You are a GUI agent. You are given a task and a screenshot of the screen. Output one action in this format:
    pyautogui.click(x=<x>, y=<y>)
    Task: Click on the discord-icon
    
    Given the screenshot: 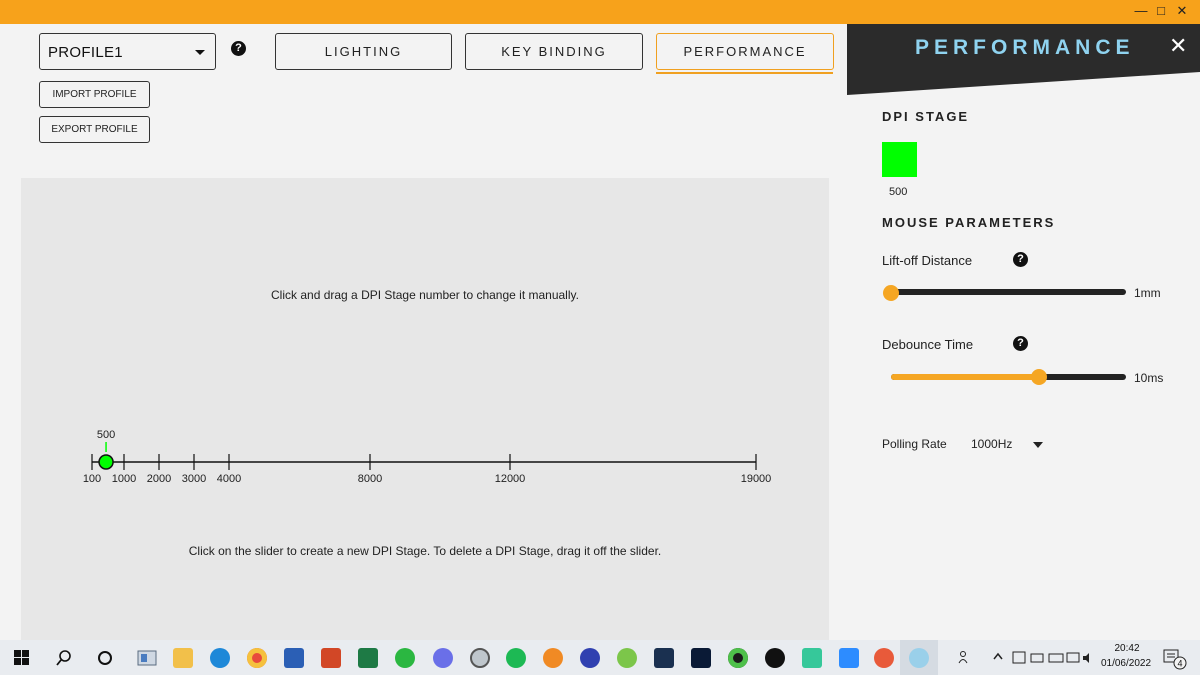 What is the action you would take?
    pyautogui.click(x=443, y=658)
    